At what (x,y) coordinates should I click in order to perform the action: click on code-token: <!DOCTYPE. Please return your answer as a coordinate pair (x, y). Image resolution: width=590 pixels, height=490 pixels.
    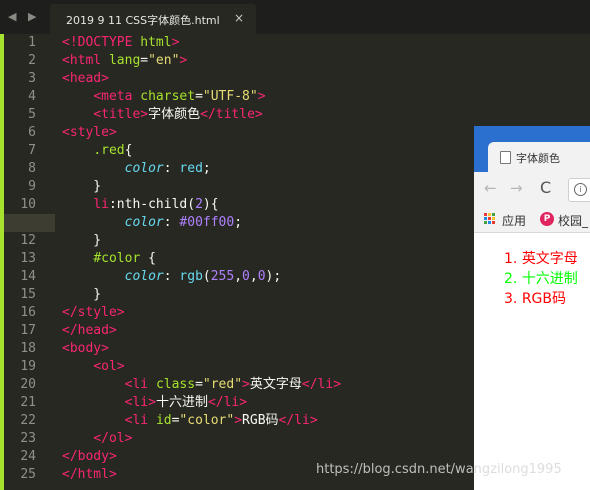
    Looking at the image, I should click on (101, 42).